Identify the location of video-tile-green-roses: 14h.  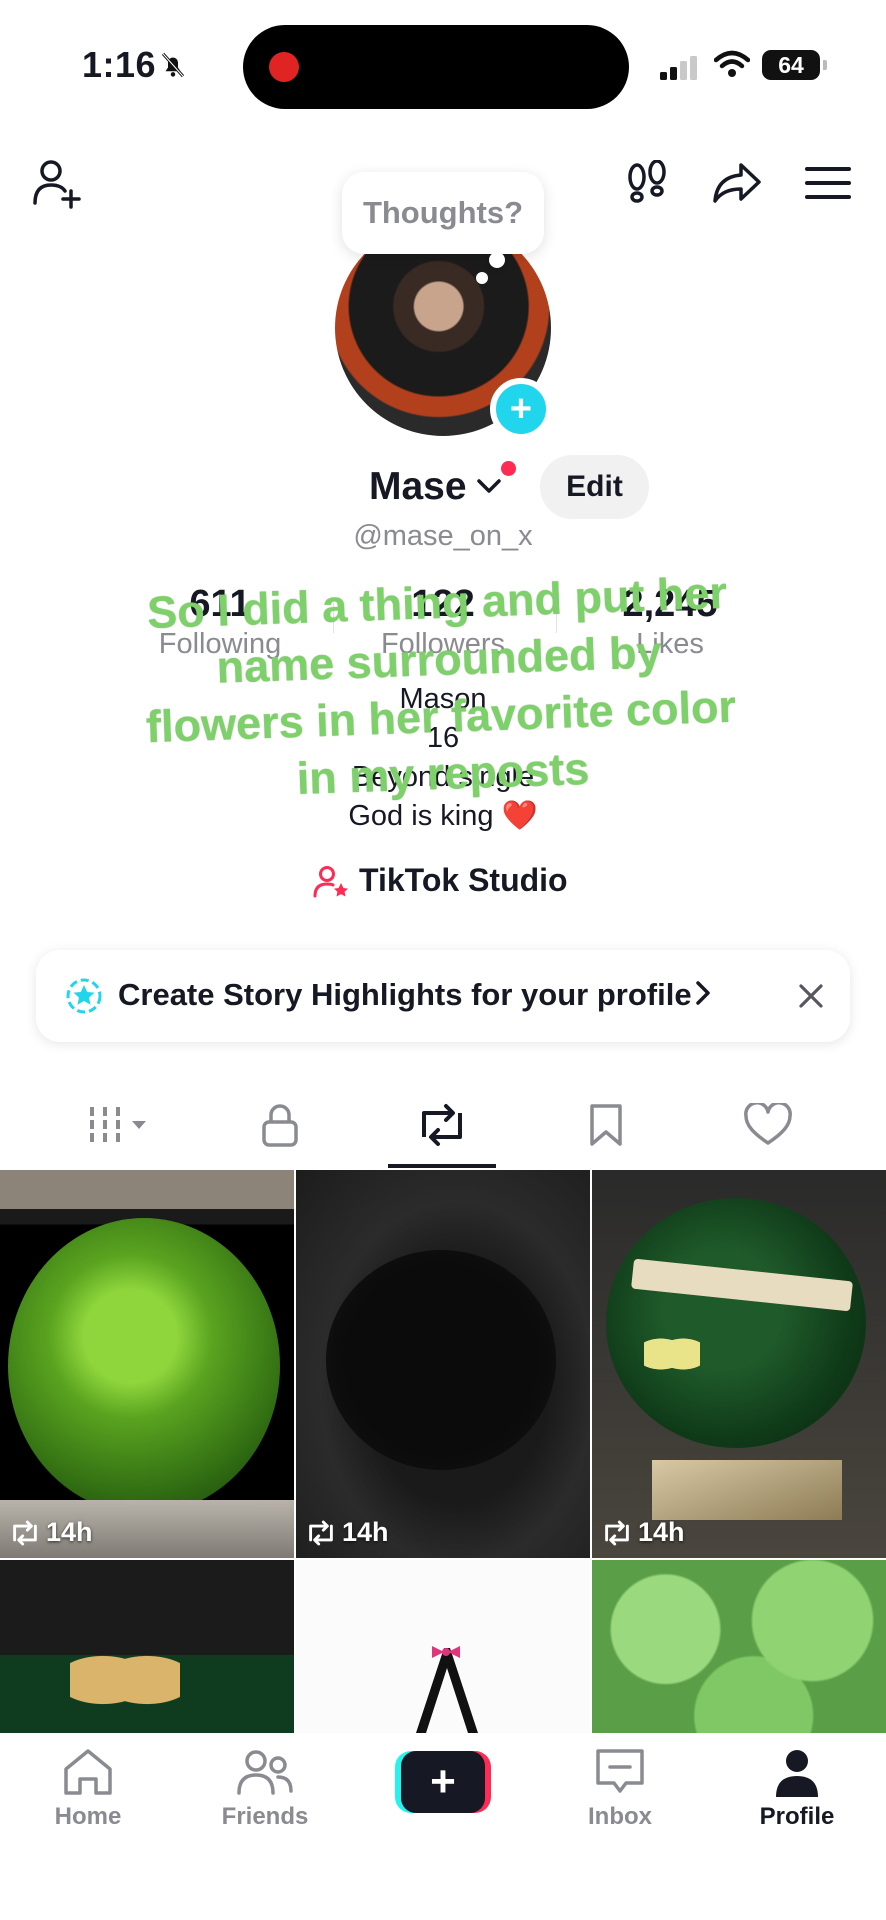
(147, 1364).